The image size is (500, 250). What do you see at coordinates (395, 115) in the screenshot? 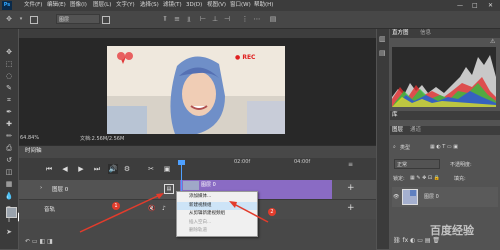
I see `tab-library: 库` at bounding box center [395, 115].